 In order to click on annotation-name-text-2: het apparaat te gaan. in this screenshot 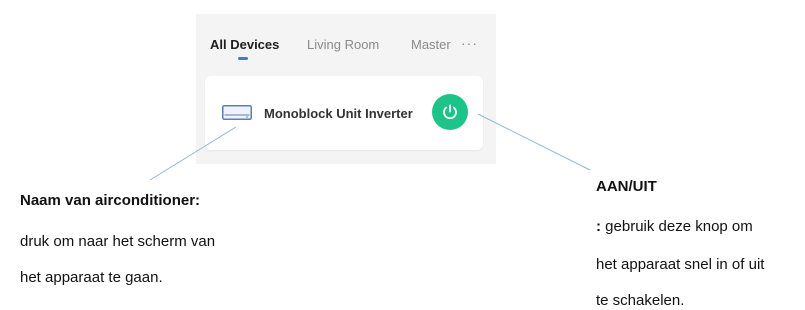, I will do `click(91, 277)`.